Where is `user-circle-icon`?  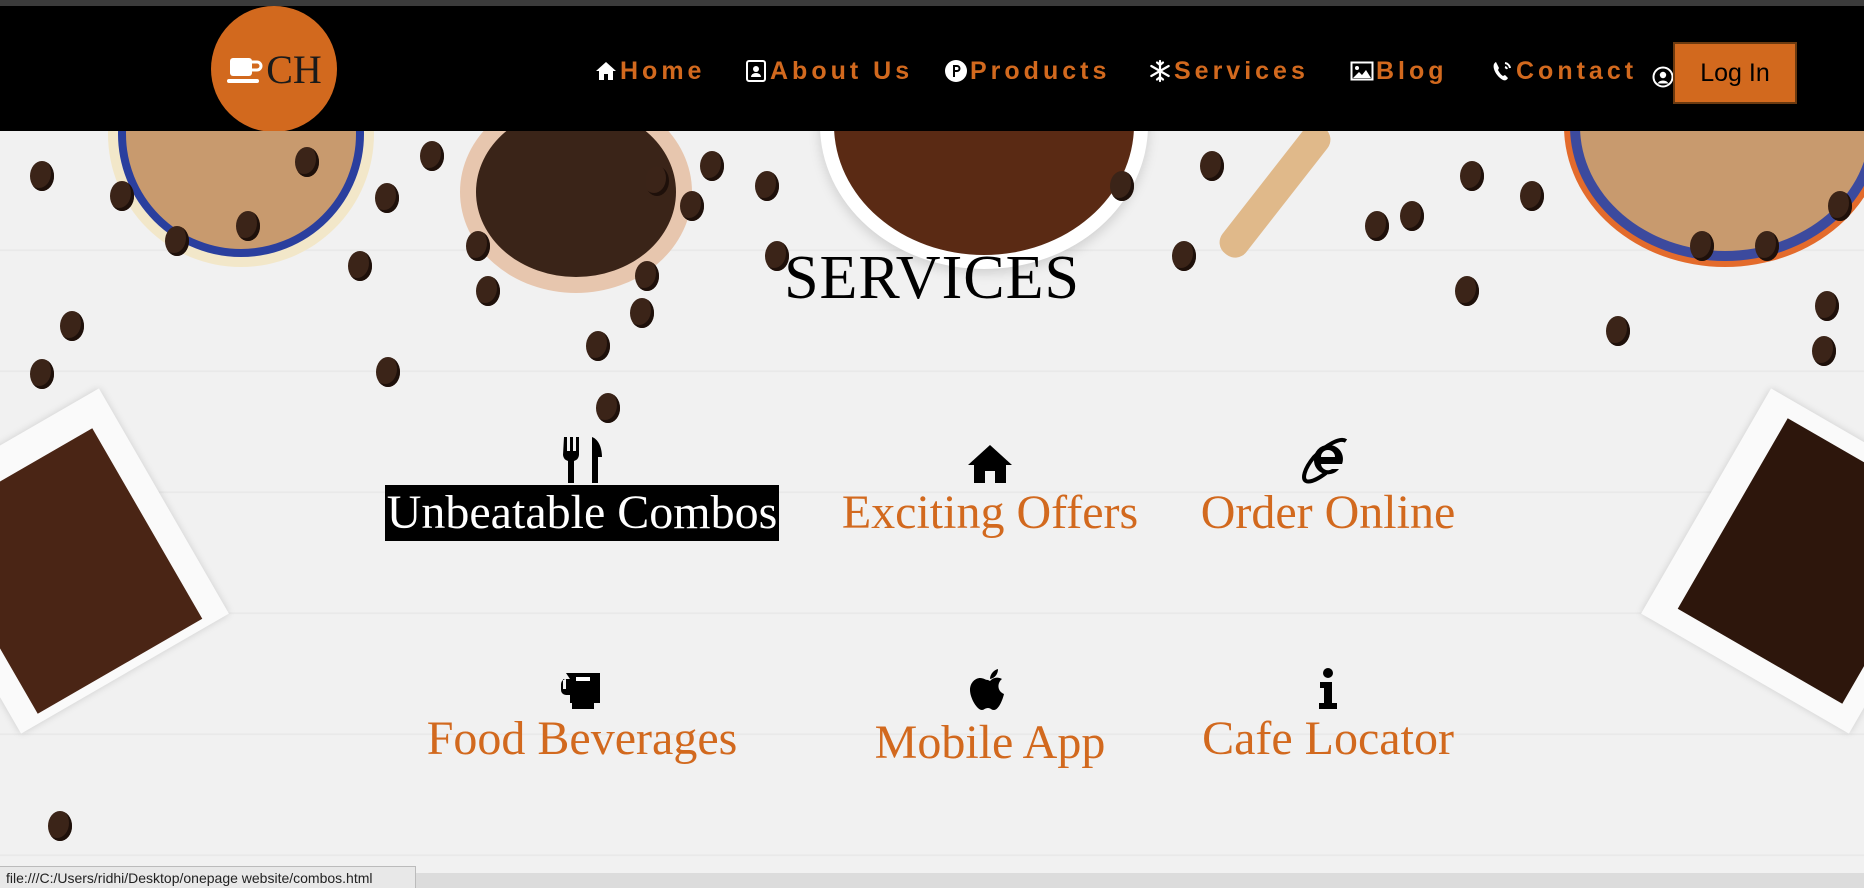
user-circle-icon is located at coordinates (1663, 77).